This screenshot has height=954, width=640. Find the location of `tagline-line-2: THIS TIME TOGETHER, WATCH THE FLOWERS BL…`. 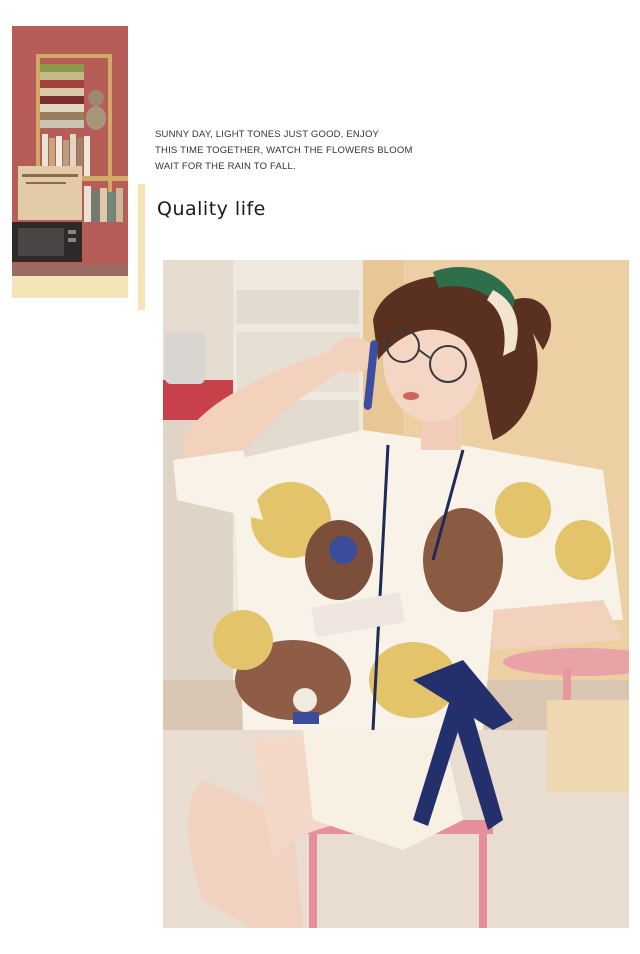

tagline-line-2: THIS TIME TOGETHER, WATCH THE FLOWERS BL… is located at coordinates (284, 150).